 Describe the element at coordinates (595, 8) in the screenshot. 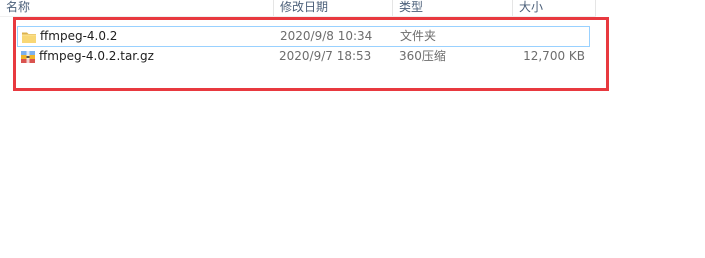

I see `column-divider` at that location.